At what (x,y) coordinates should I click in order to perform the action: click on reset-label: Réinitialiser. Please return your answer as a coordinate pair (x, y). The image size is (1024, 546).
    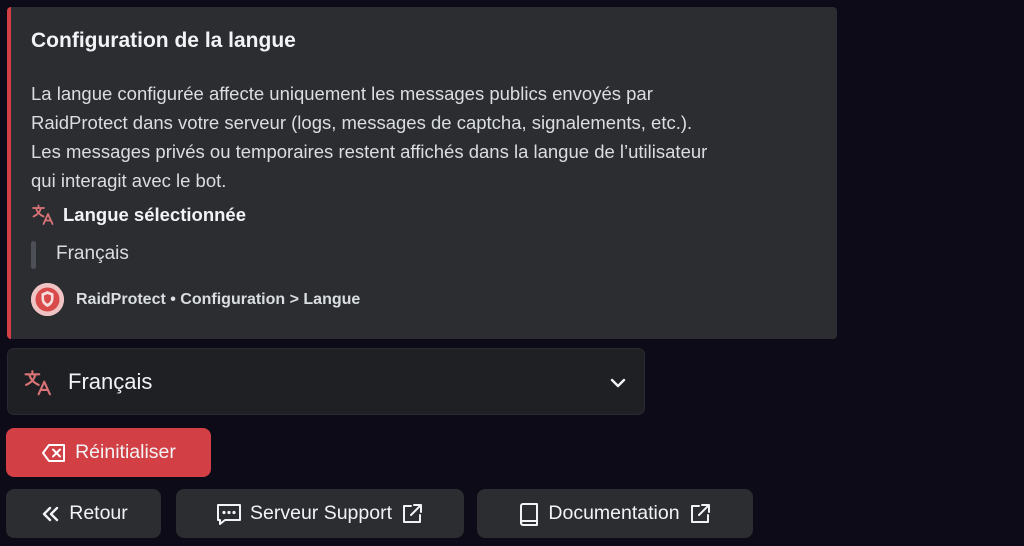
    Looking at the image, I should click on (125, 452).